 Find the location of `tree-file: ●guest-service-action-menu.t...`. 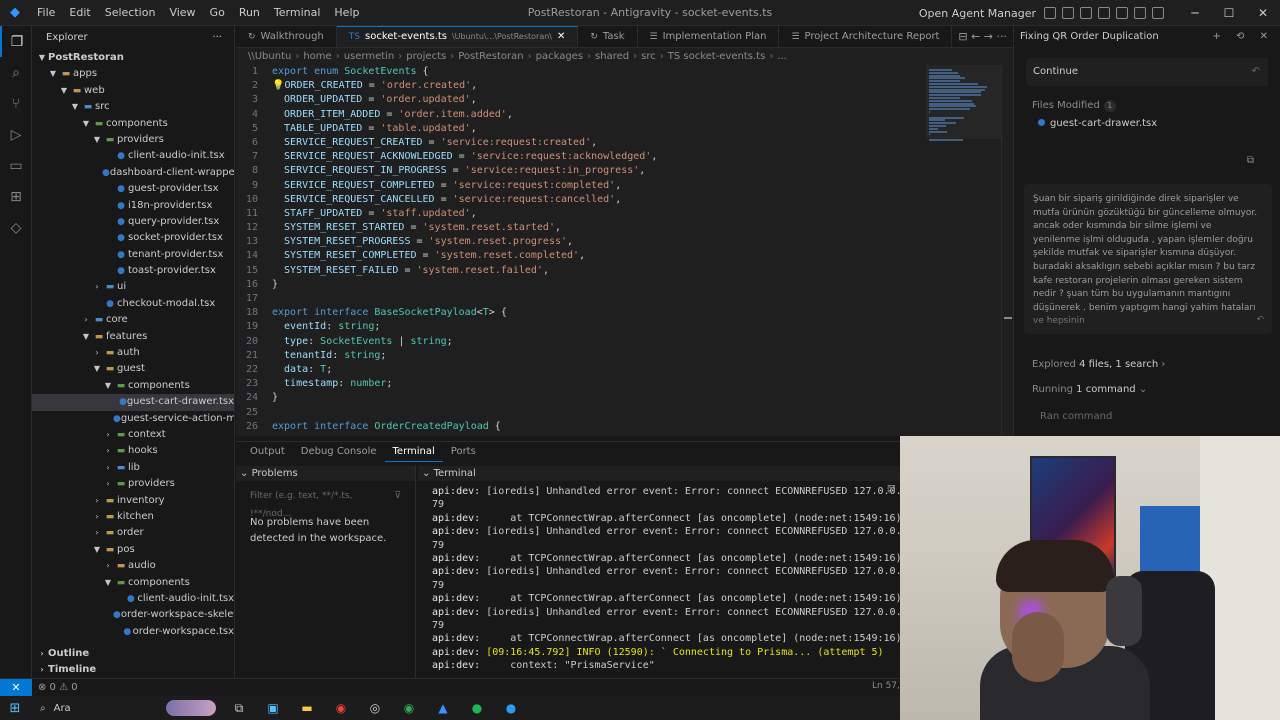

tree-file: ●guest-service-action-menu.t... is located at coordinates (133, 419).